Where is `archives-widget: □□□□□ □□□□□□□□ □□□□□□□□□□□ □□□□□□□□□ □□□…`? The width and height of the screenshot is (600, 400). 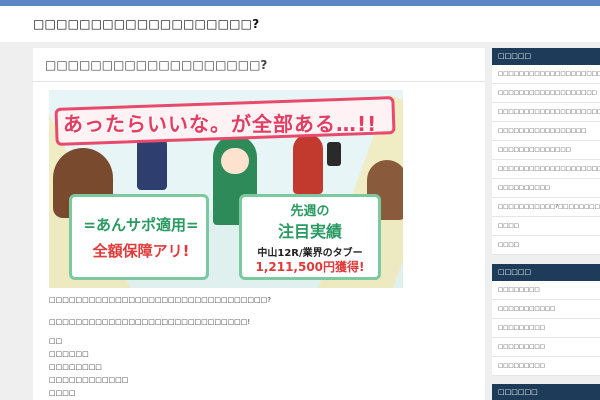
archives-widget: □□□□□ □□□□□□□□ □□□□□□□□□□□ □□□□□□□□□ □□□… is located at coordinates (546, 320).